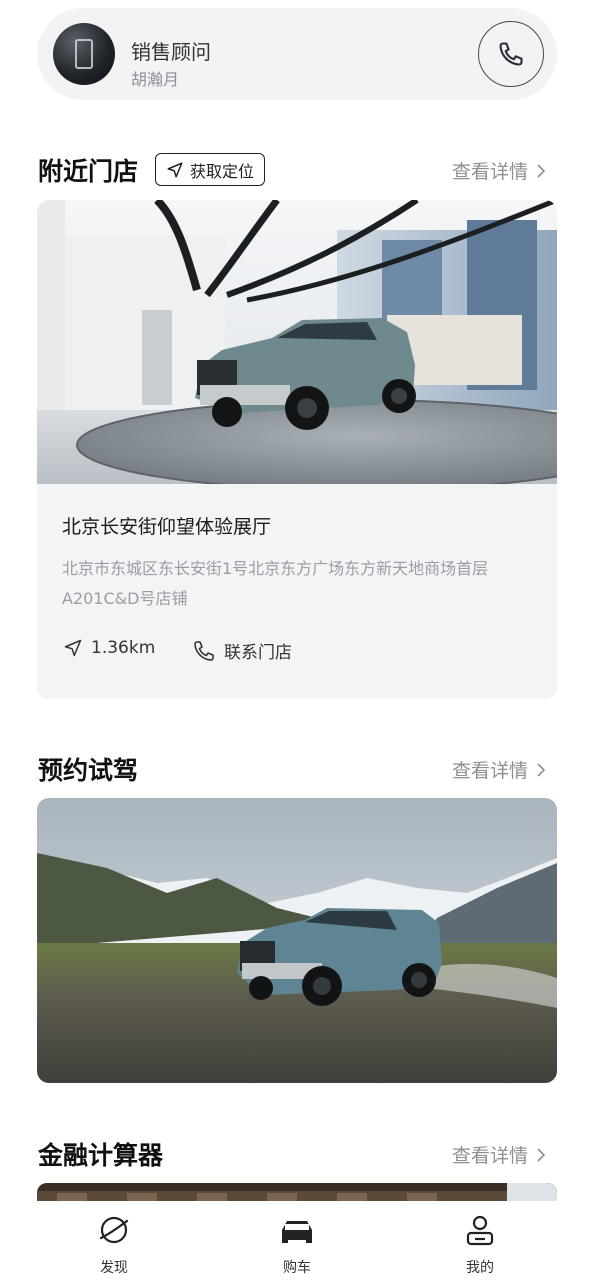 Image resolution: width=594 pixels, height=1280 pixels. What do you see at coordinates (167, 527) in the screenshot?
I see `store-name: 北京长安街仰望体验展厅` at bounding box center [167, 527].